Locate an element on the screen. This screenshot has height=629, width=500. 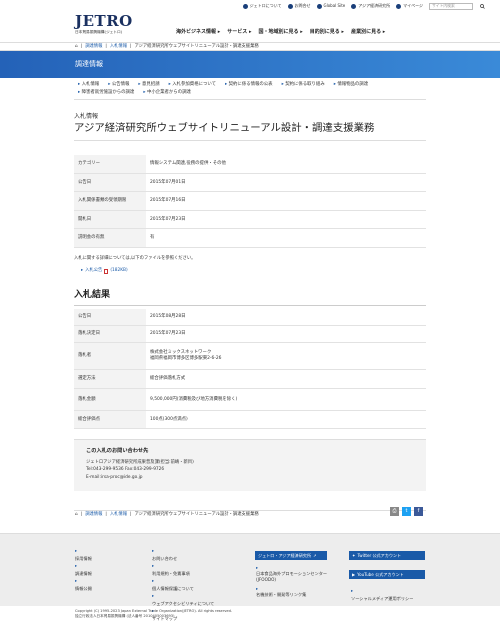
gnav-services: サービス ▸ is located at coordinates (239, 32).